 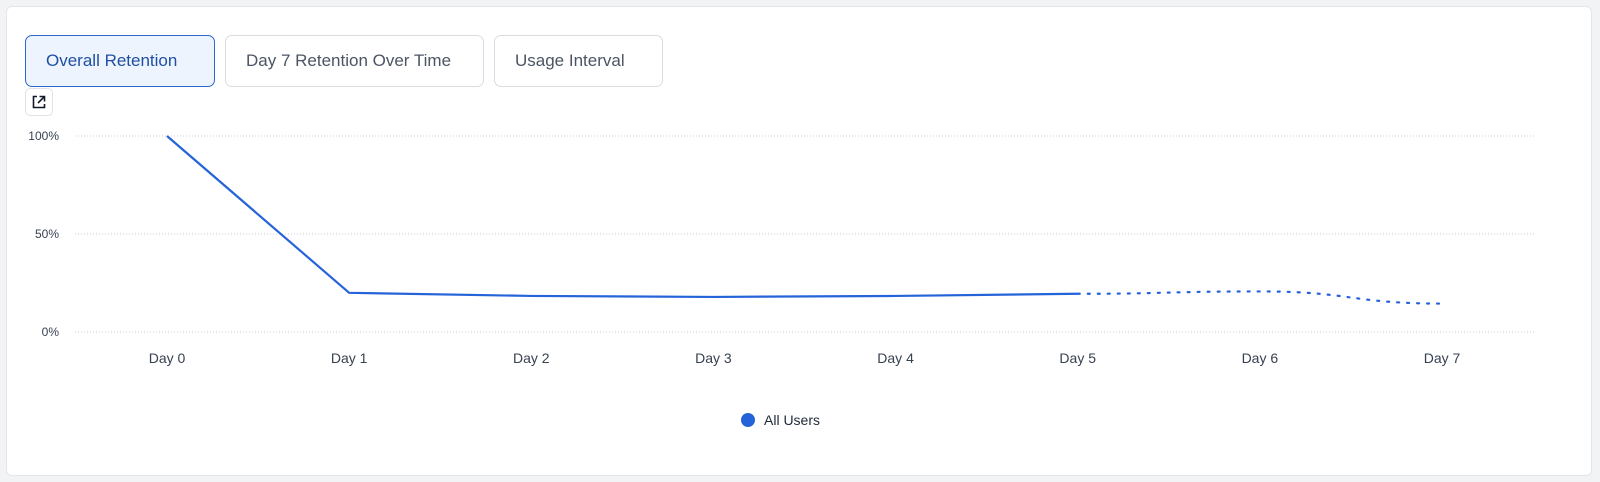 I want to click on legend-label: All Users, so click(x=792, y=420).